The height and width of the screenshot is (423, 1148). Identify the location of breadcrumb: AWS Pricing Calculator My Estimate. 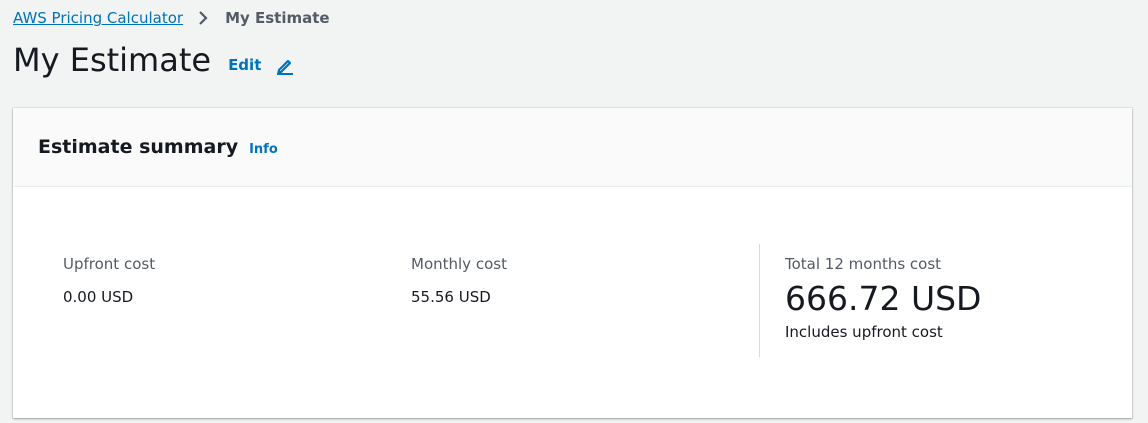
(171, 18).